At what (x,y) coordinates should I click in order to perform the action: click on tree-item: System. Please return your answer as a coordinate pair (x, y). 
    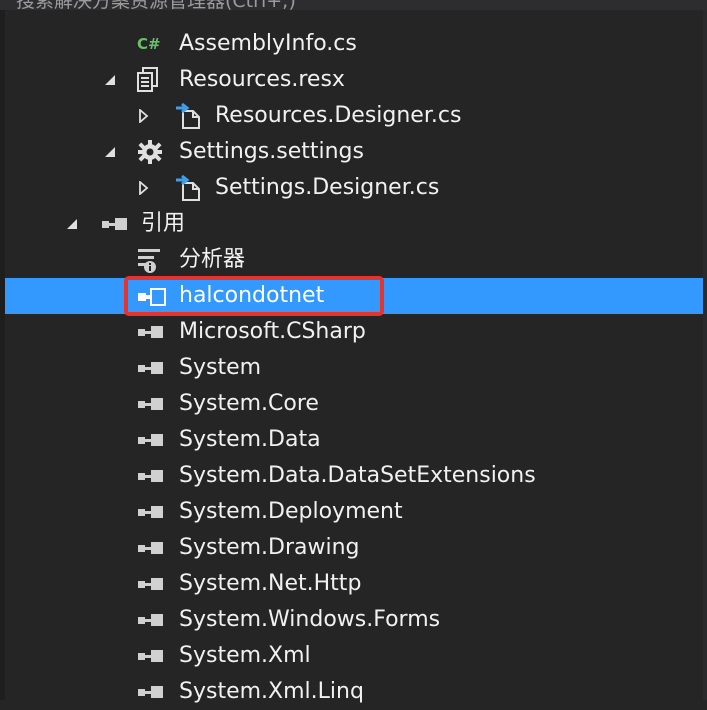
    Looking at the image, I should click on (356, 368).